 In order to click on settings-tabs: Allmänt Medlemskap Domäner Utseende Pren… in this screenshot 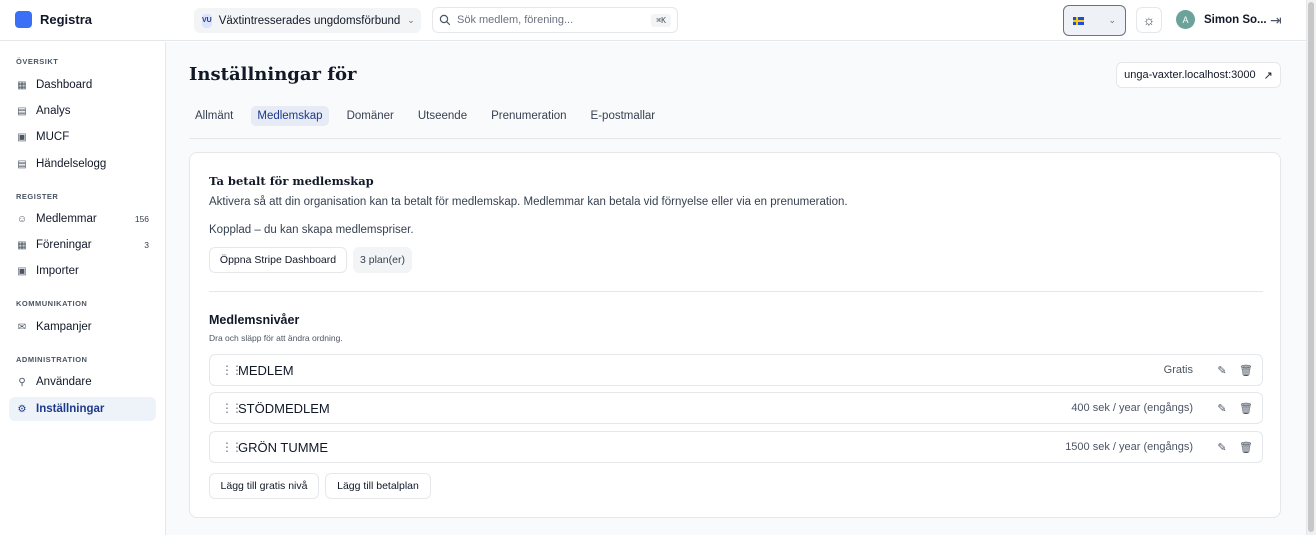, I will do `click(431, 116)`.